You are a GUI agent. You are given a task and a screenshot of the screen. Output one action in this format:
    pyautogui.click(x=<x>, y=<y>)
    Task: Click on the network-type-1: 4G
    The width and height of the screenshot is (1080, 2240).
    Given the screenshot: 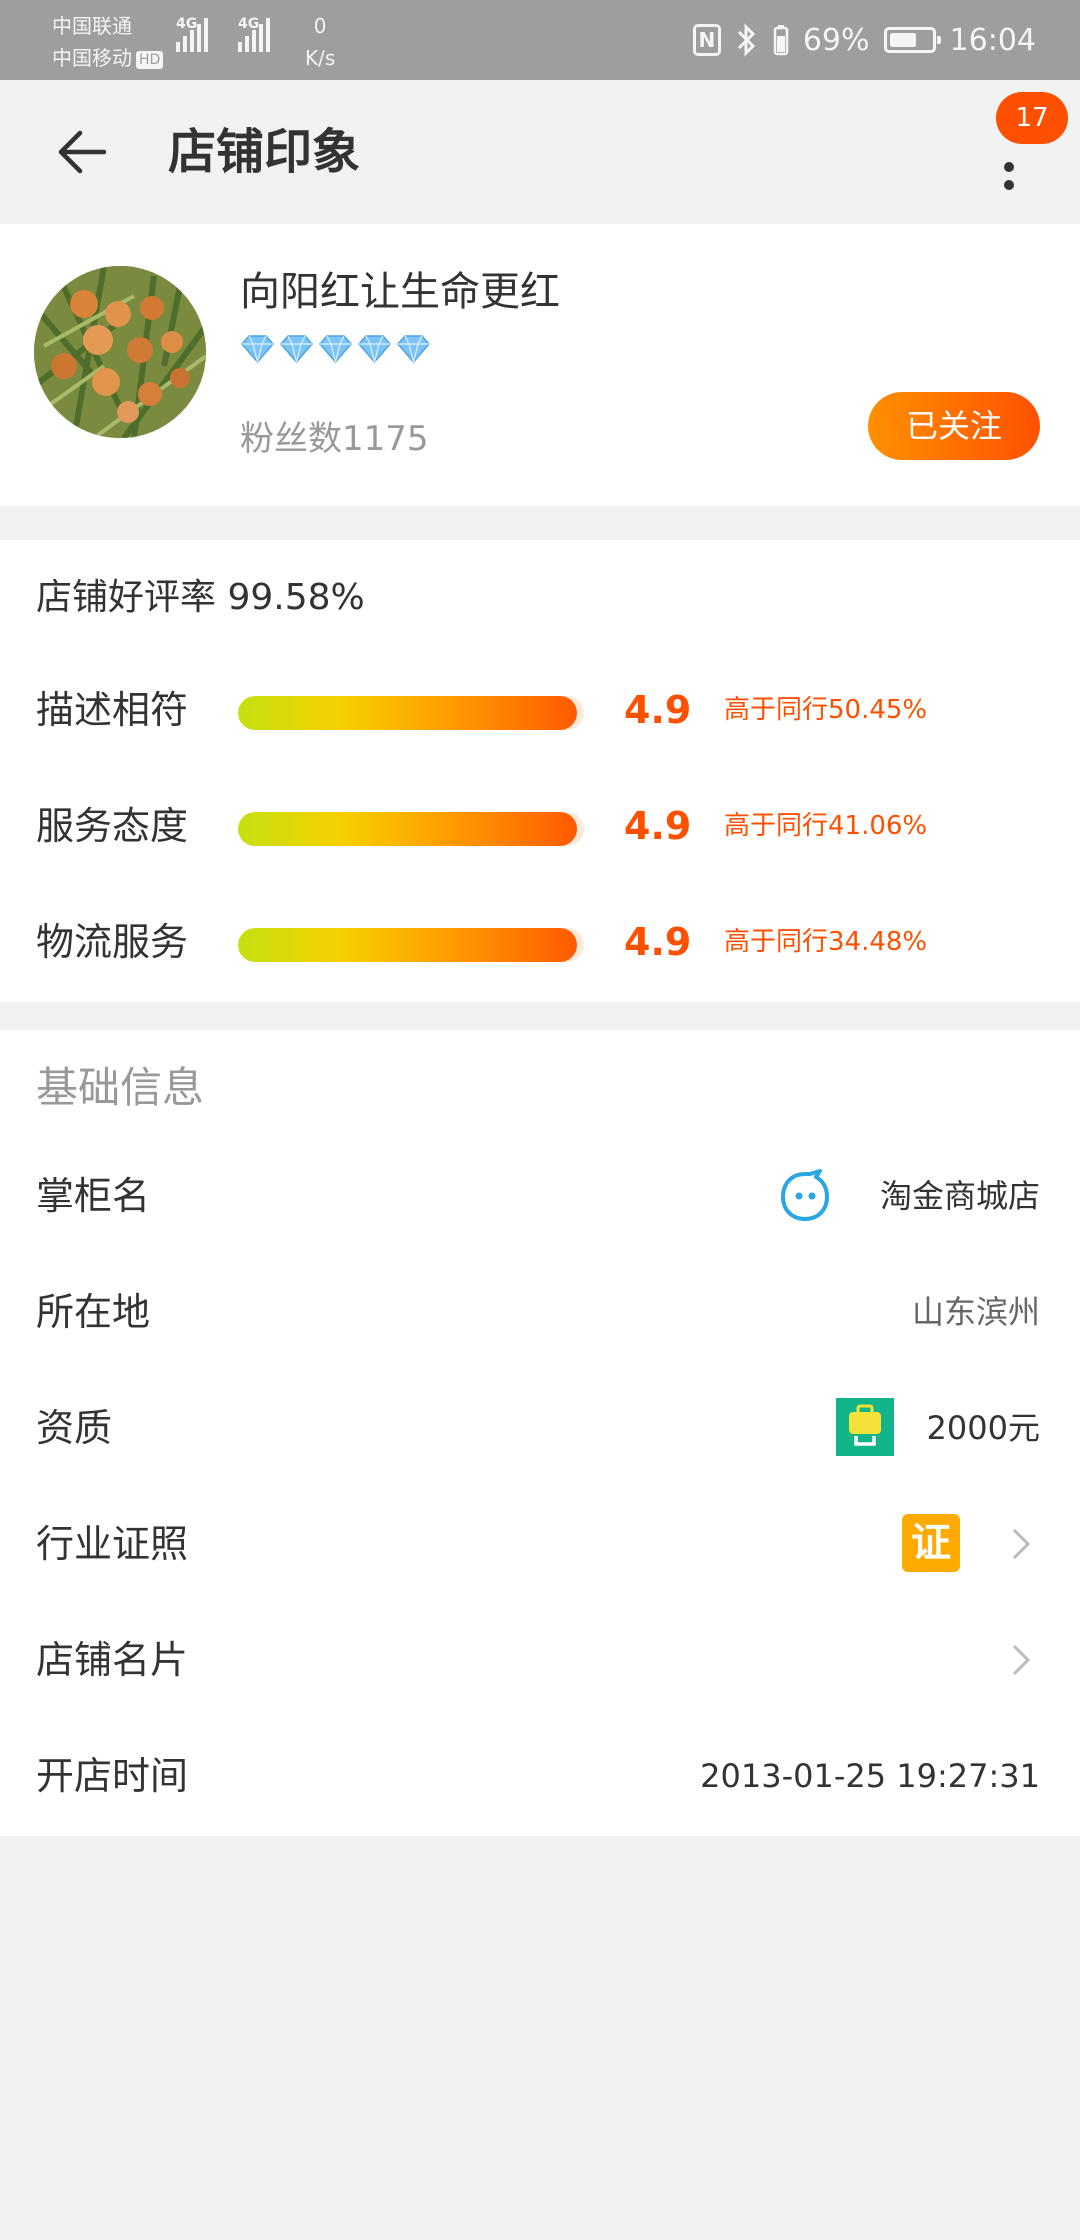 What is the action you would take?
    pyautogui.click(x=187, y=24)
    